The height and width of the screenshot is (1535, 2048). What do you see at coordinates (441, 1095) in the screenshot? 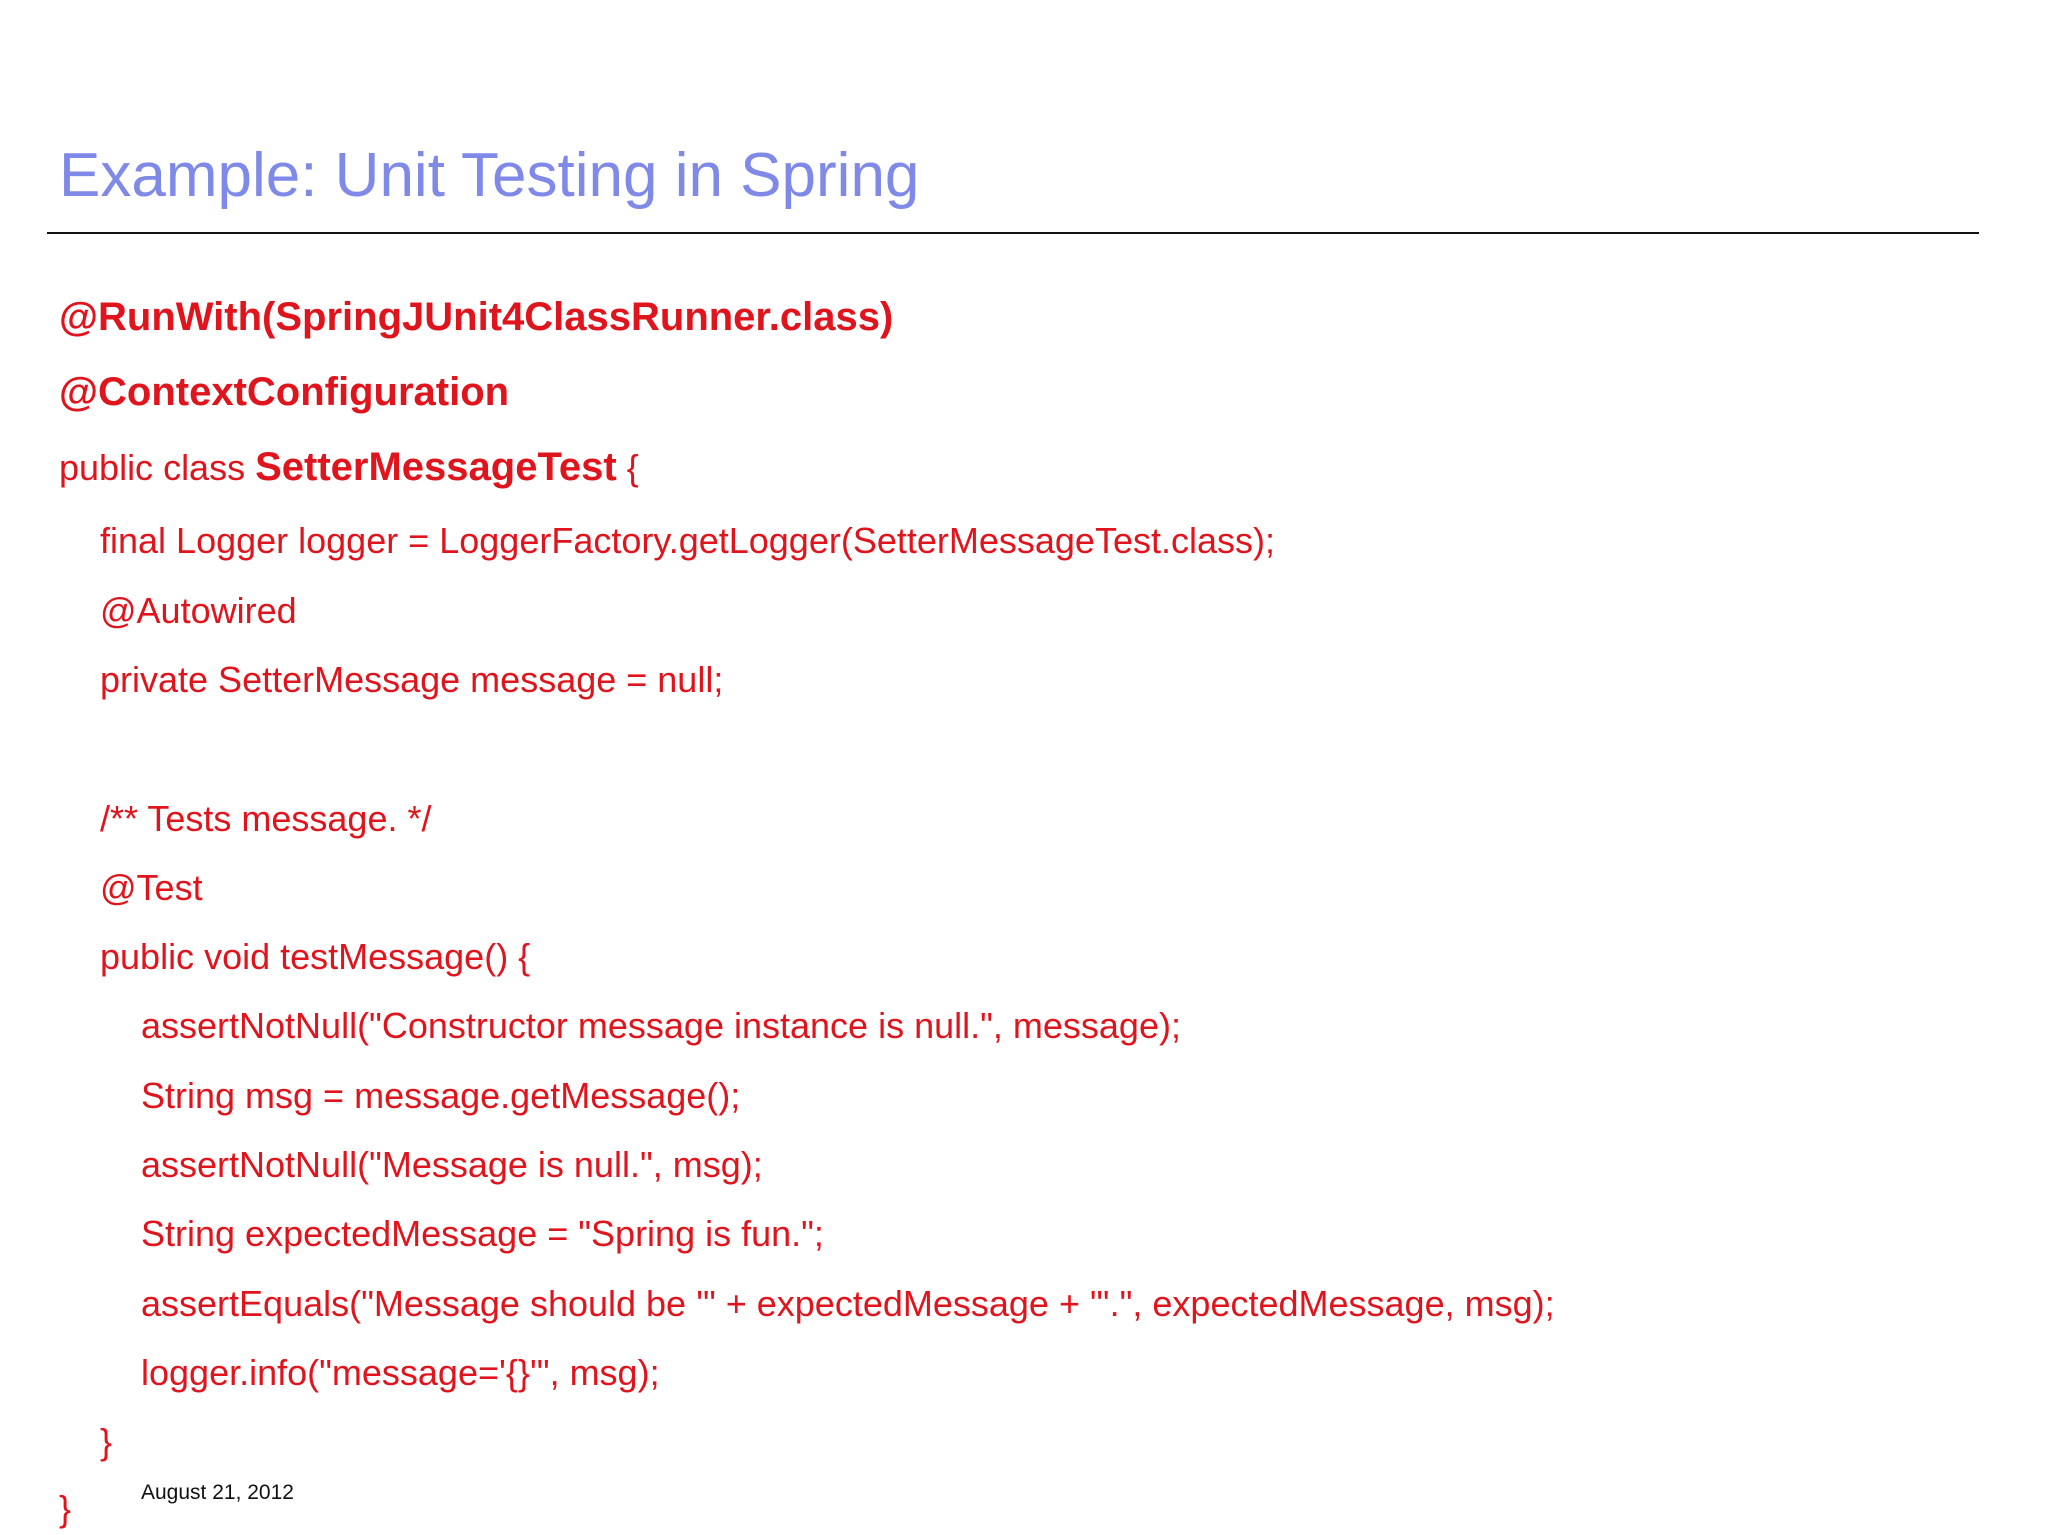
I see `code-line-get-message: String msg = message.getMessage();` at bounding box center [441, 1095].